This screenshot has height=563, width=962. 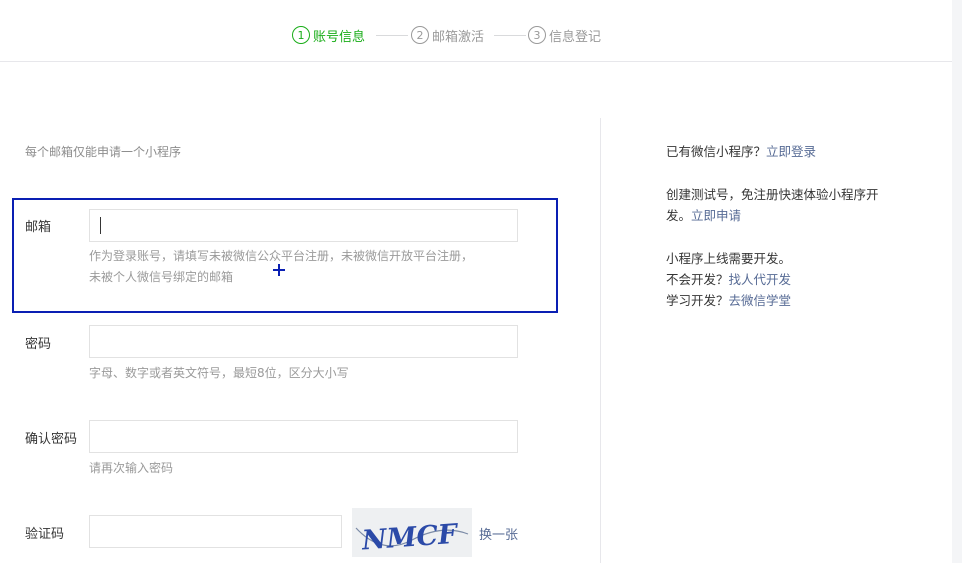 I want to click on step-progress-bar: 1 账号信息 2 邮箱激活 3 信息登记, so click(x=476, y=31).